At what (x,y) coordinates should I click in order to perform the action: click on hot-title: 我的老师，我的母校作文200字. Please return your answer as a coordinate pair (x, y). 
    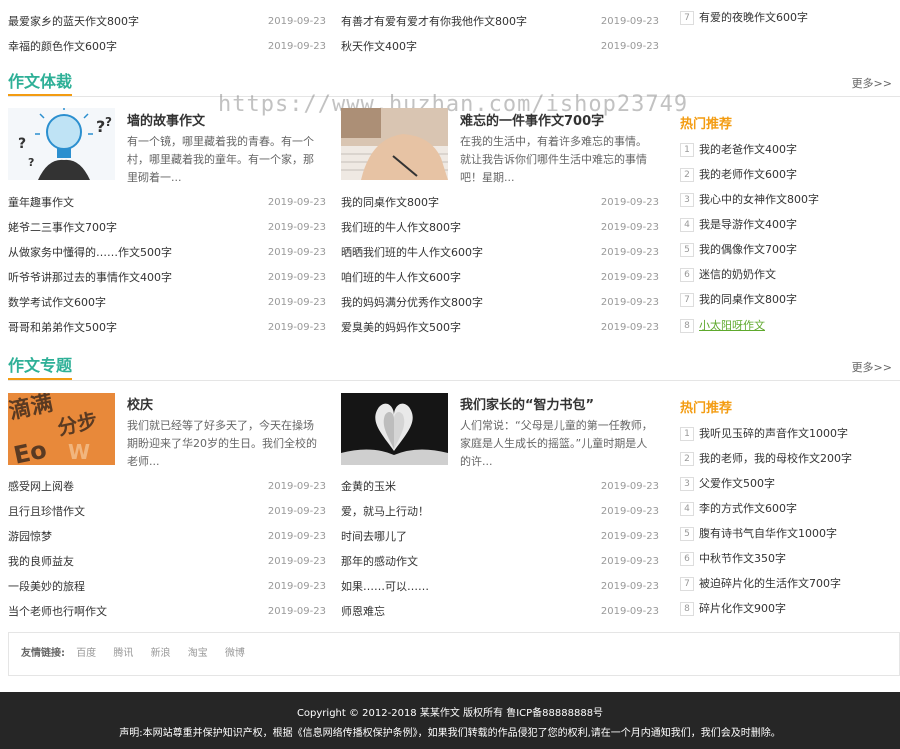
    Looking at the image, I should click on (775, 458).